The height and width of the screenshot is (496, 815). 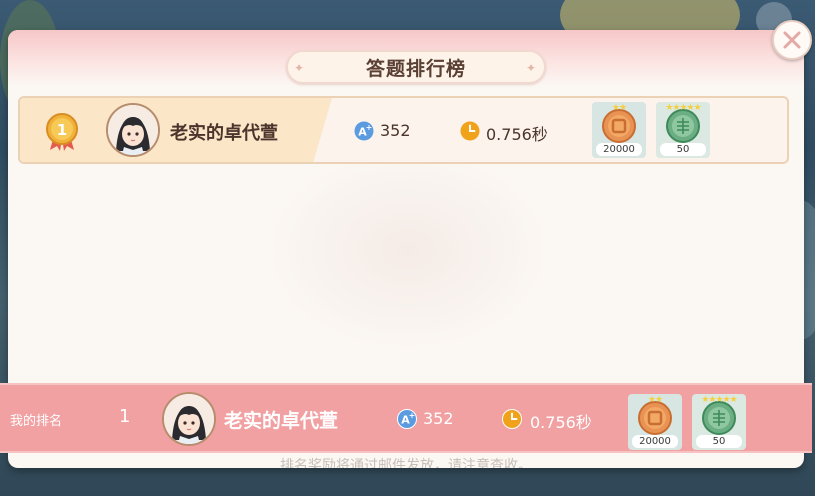 I want to click on close-icon, so click(x=792, y=40).